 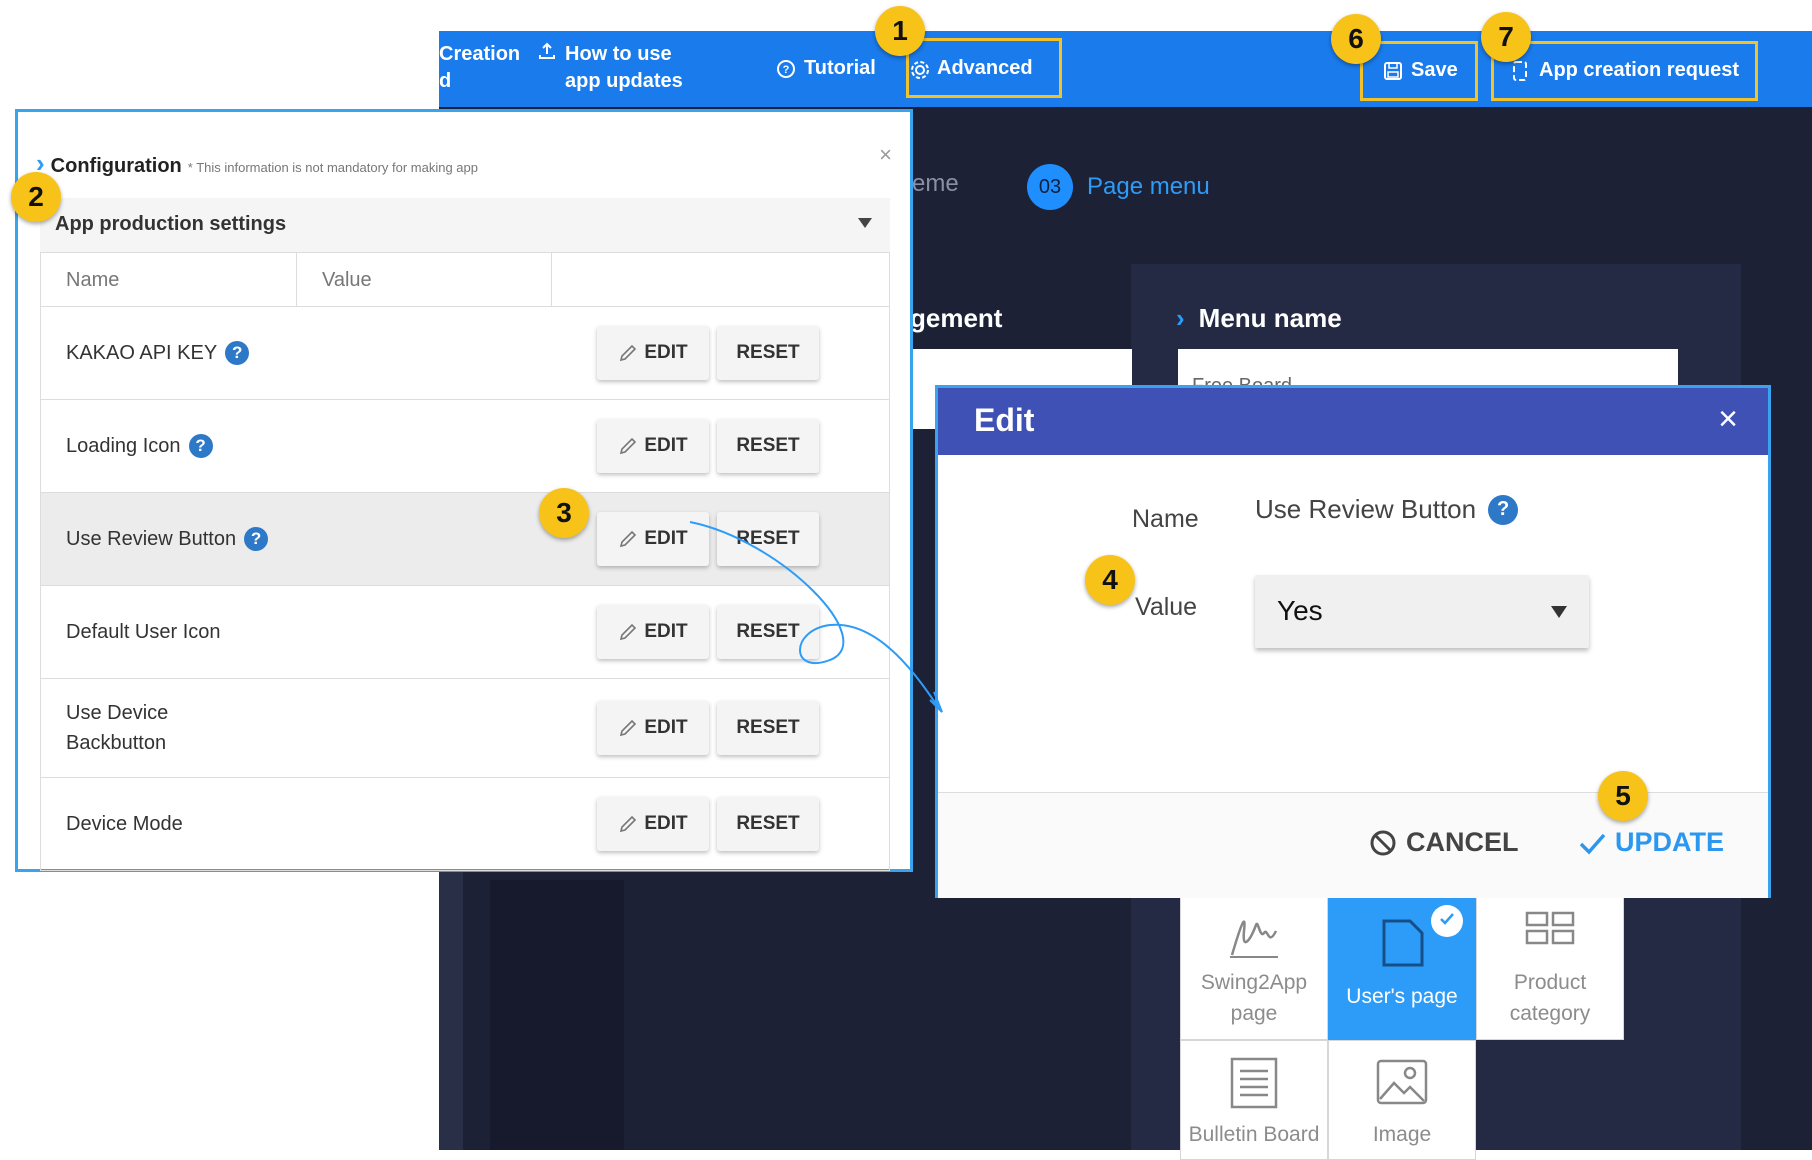 What do you see at coordinates (445, 81) in the screenshot?
I see `nav-creation-label-2: d` at bounding box center [445, 81].